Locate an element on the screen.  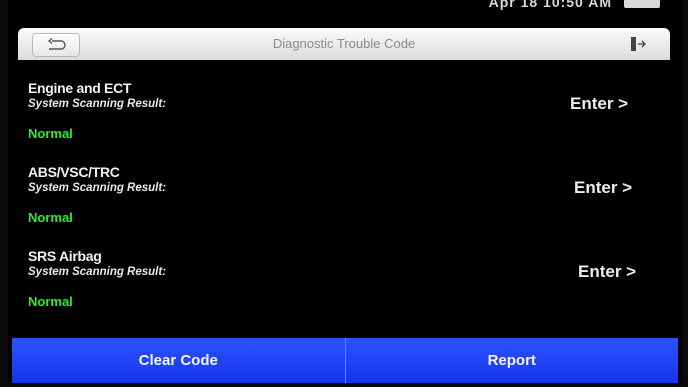
title-bar: Diagnostic Trouble Code is located at coordinates (344, 44).